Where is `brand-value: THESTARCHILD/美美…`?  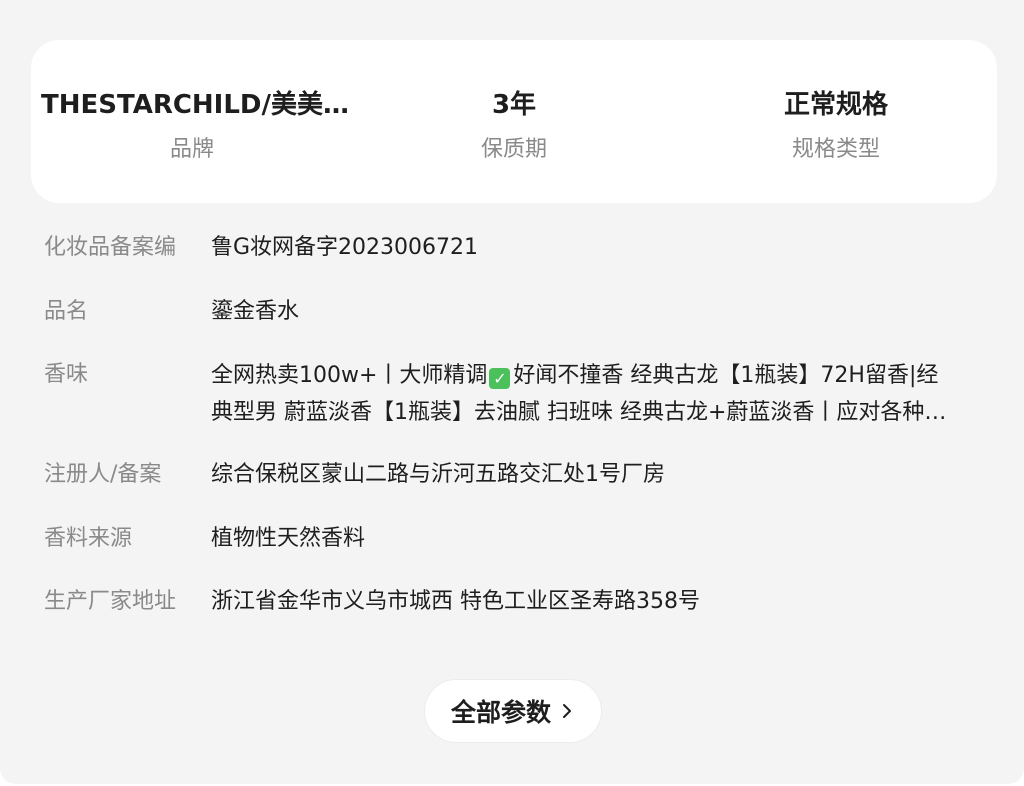
brand-value: THESTARCHILD/美美… is located at coordinates (195, 105).